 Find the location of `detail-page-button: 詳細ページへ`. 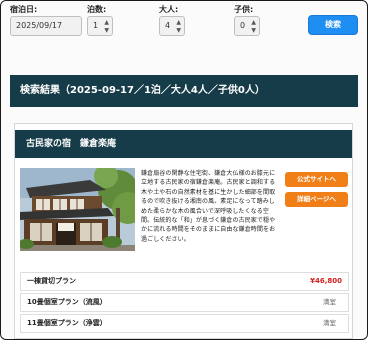

detail-page-button: 詳細ページへ is located at coordinates (316, 199).